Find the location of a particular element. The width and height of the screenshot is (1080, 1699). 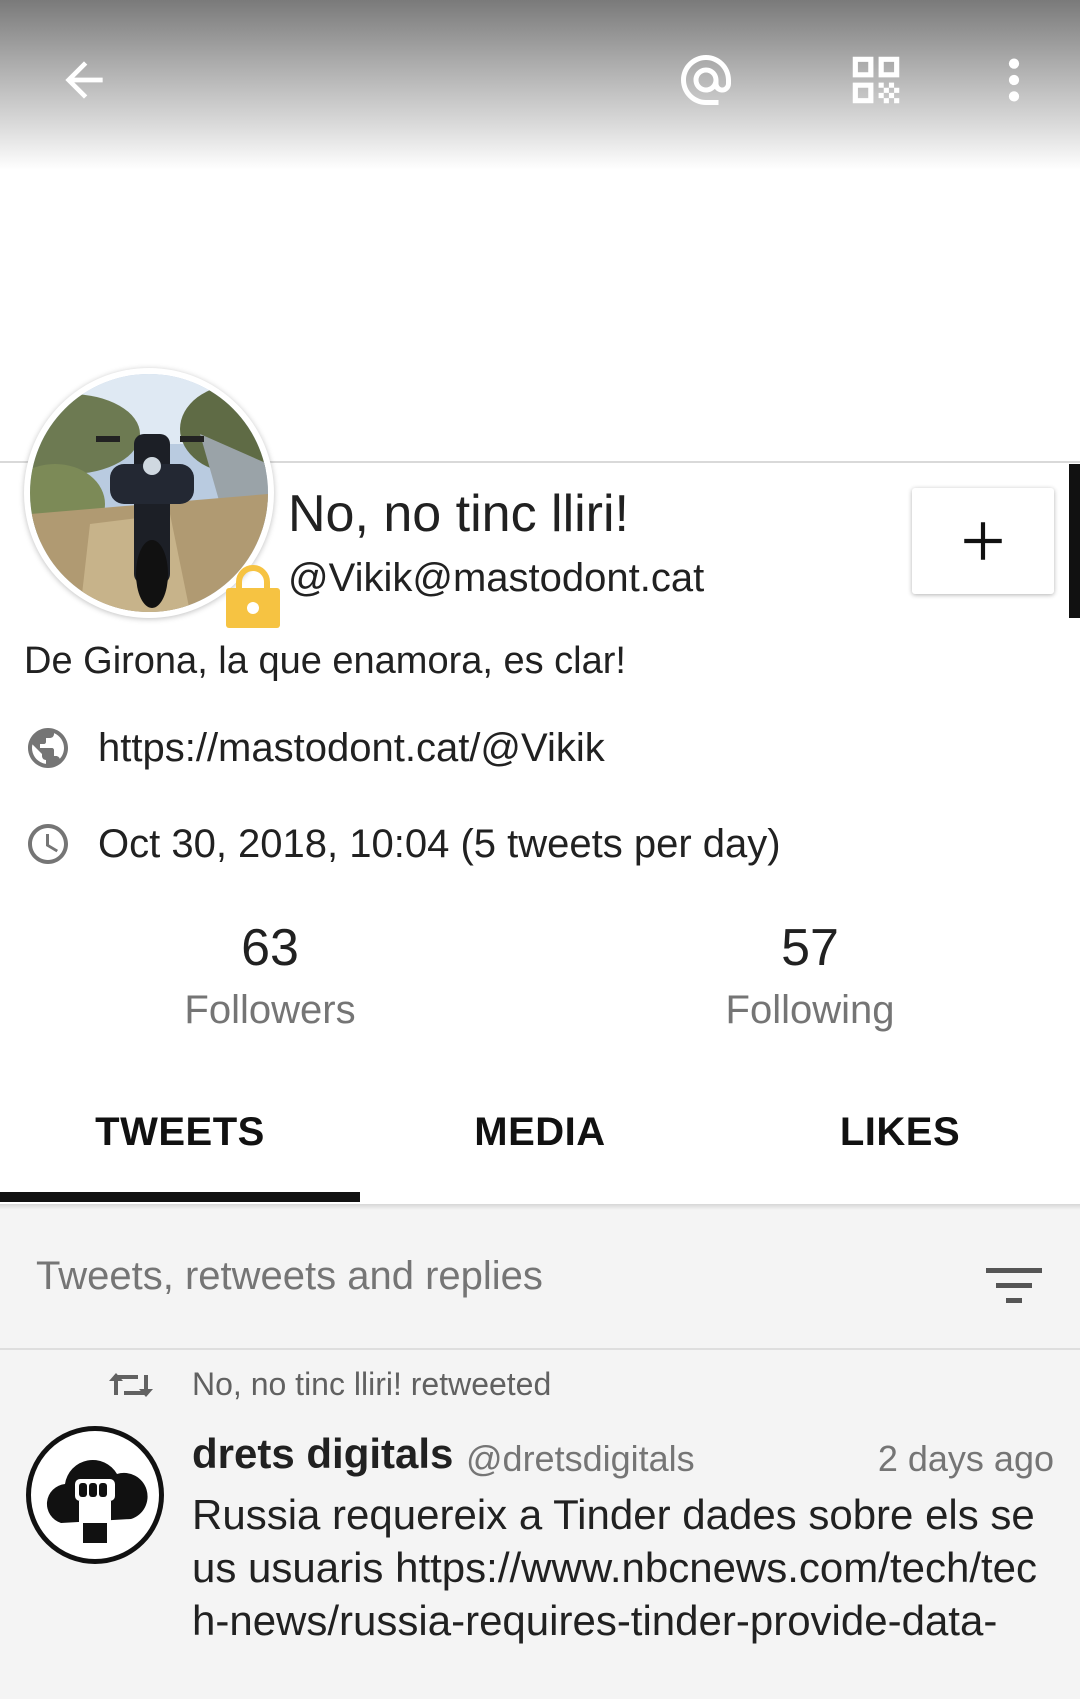

at-sign-icon is located at coordinates (706, 80).